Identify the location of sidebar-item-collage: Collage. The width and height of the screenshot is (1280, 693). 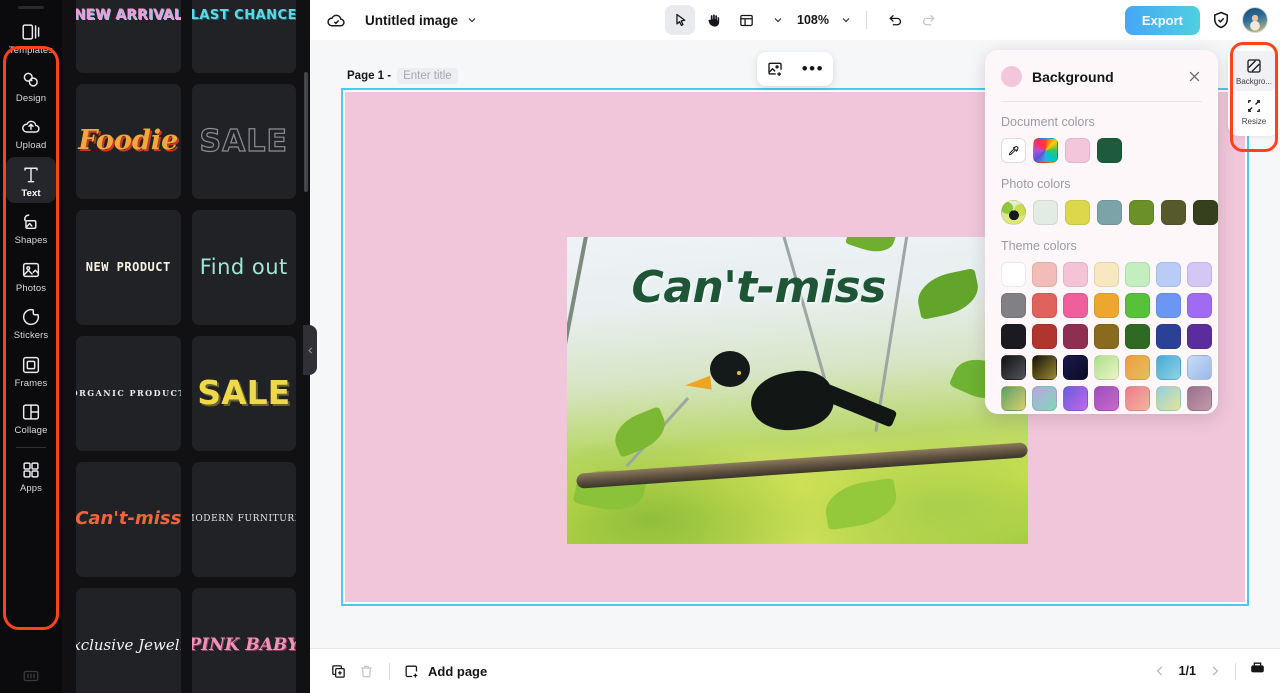
(31, 417).